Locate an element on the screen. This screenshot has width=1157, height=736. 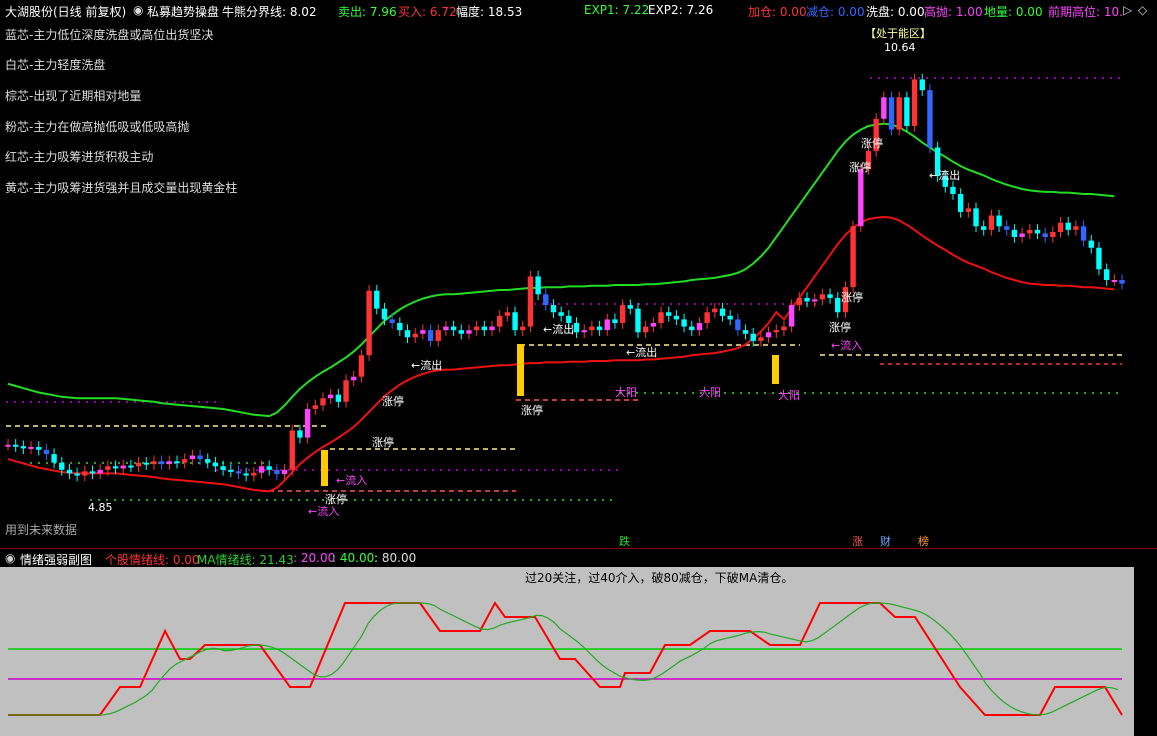
sub-chart-title: 情绪强弱副图 is located at coordinates (56, 560).